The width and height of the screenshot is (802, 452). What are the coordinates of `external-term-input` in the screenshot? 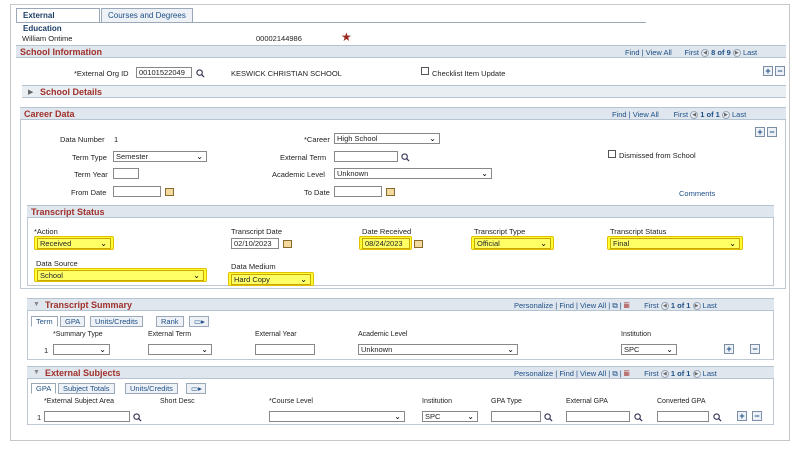 It's located at (366, 156).